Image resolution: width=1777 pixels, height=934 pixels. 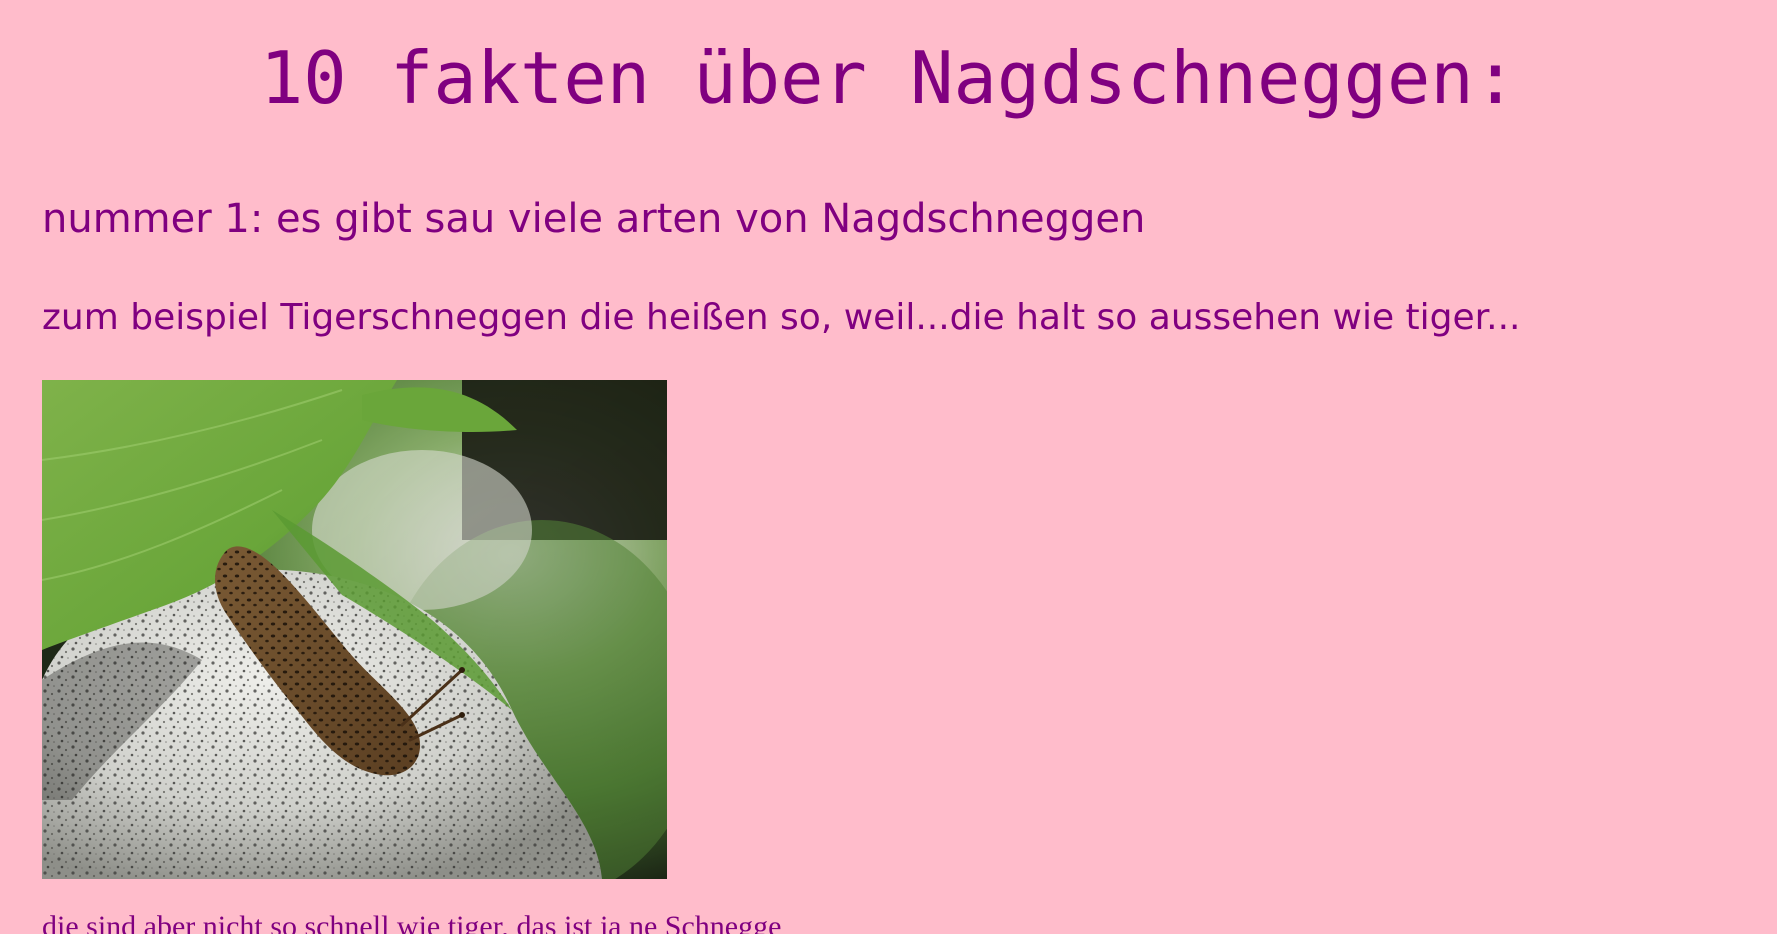 I want to click on page-title: 10 fakten über Nagdschneggen:, so click(x=888, y=78).